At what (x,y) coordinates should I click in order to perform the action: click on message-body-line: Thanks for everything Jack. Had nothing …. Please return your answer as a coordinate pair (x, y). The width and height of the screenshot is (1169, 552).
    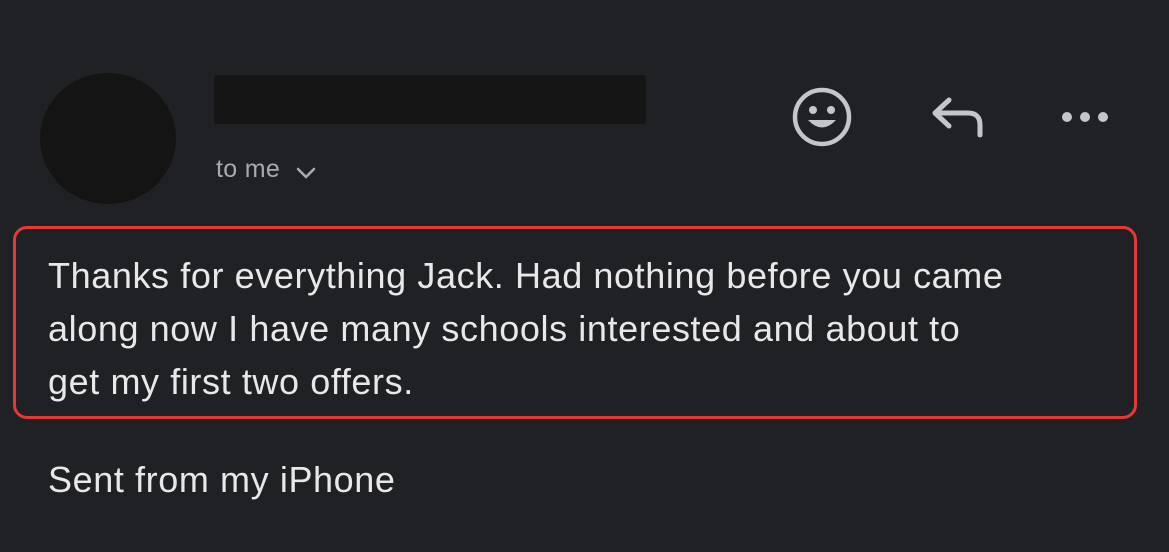
    Looking at the image, I should click on (526, 275).